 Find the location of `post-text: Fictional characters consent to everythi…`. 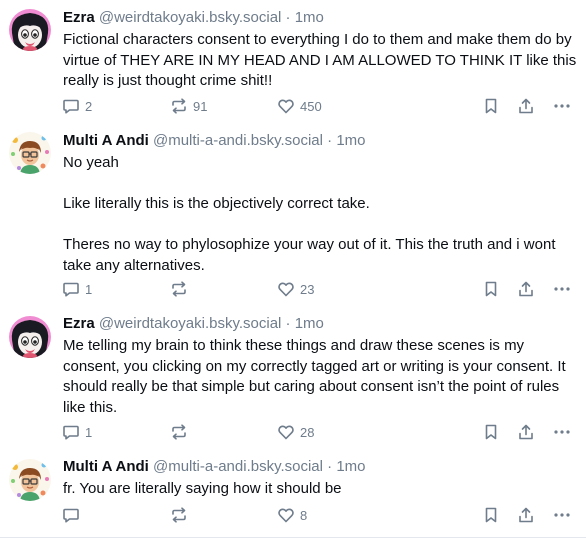

post-text: Fictional characters consent to everythi… is located at coordinates (322, 60).